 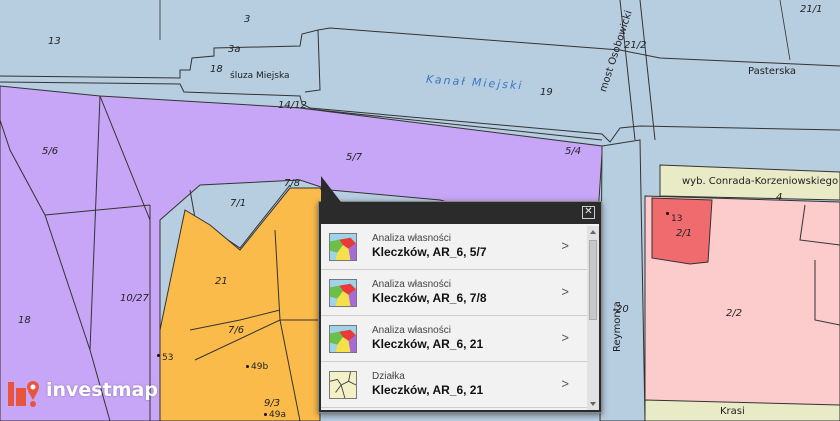 What do you see at coordinates (617, 326) in the screenshot?
I see `street-label-reymonta: Reymonta` at bounding box center [617, 326].